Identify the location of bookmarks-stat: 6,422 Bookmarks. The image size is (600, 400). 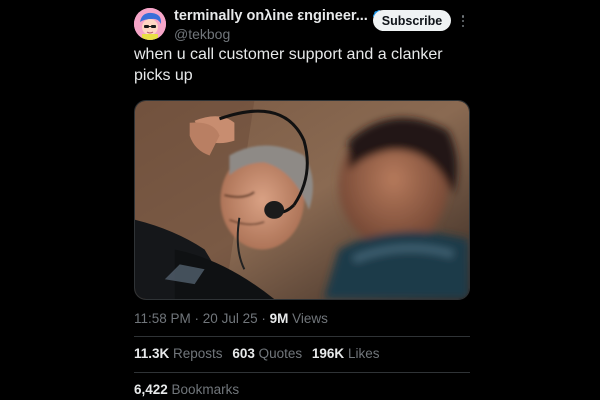
(186, 389).